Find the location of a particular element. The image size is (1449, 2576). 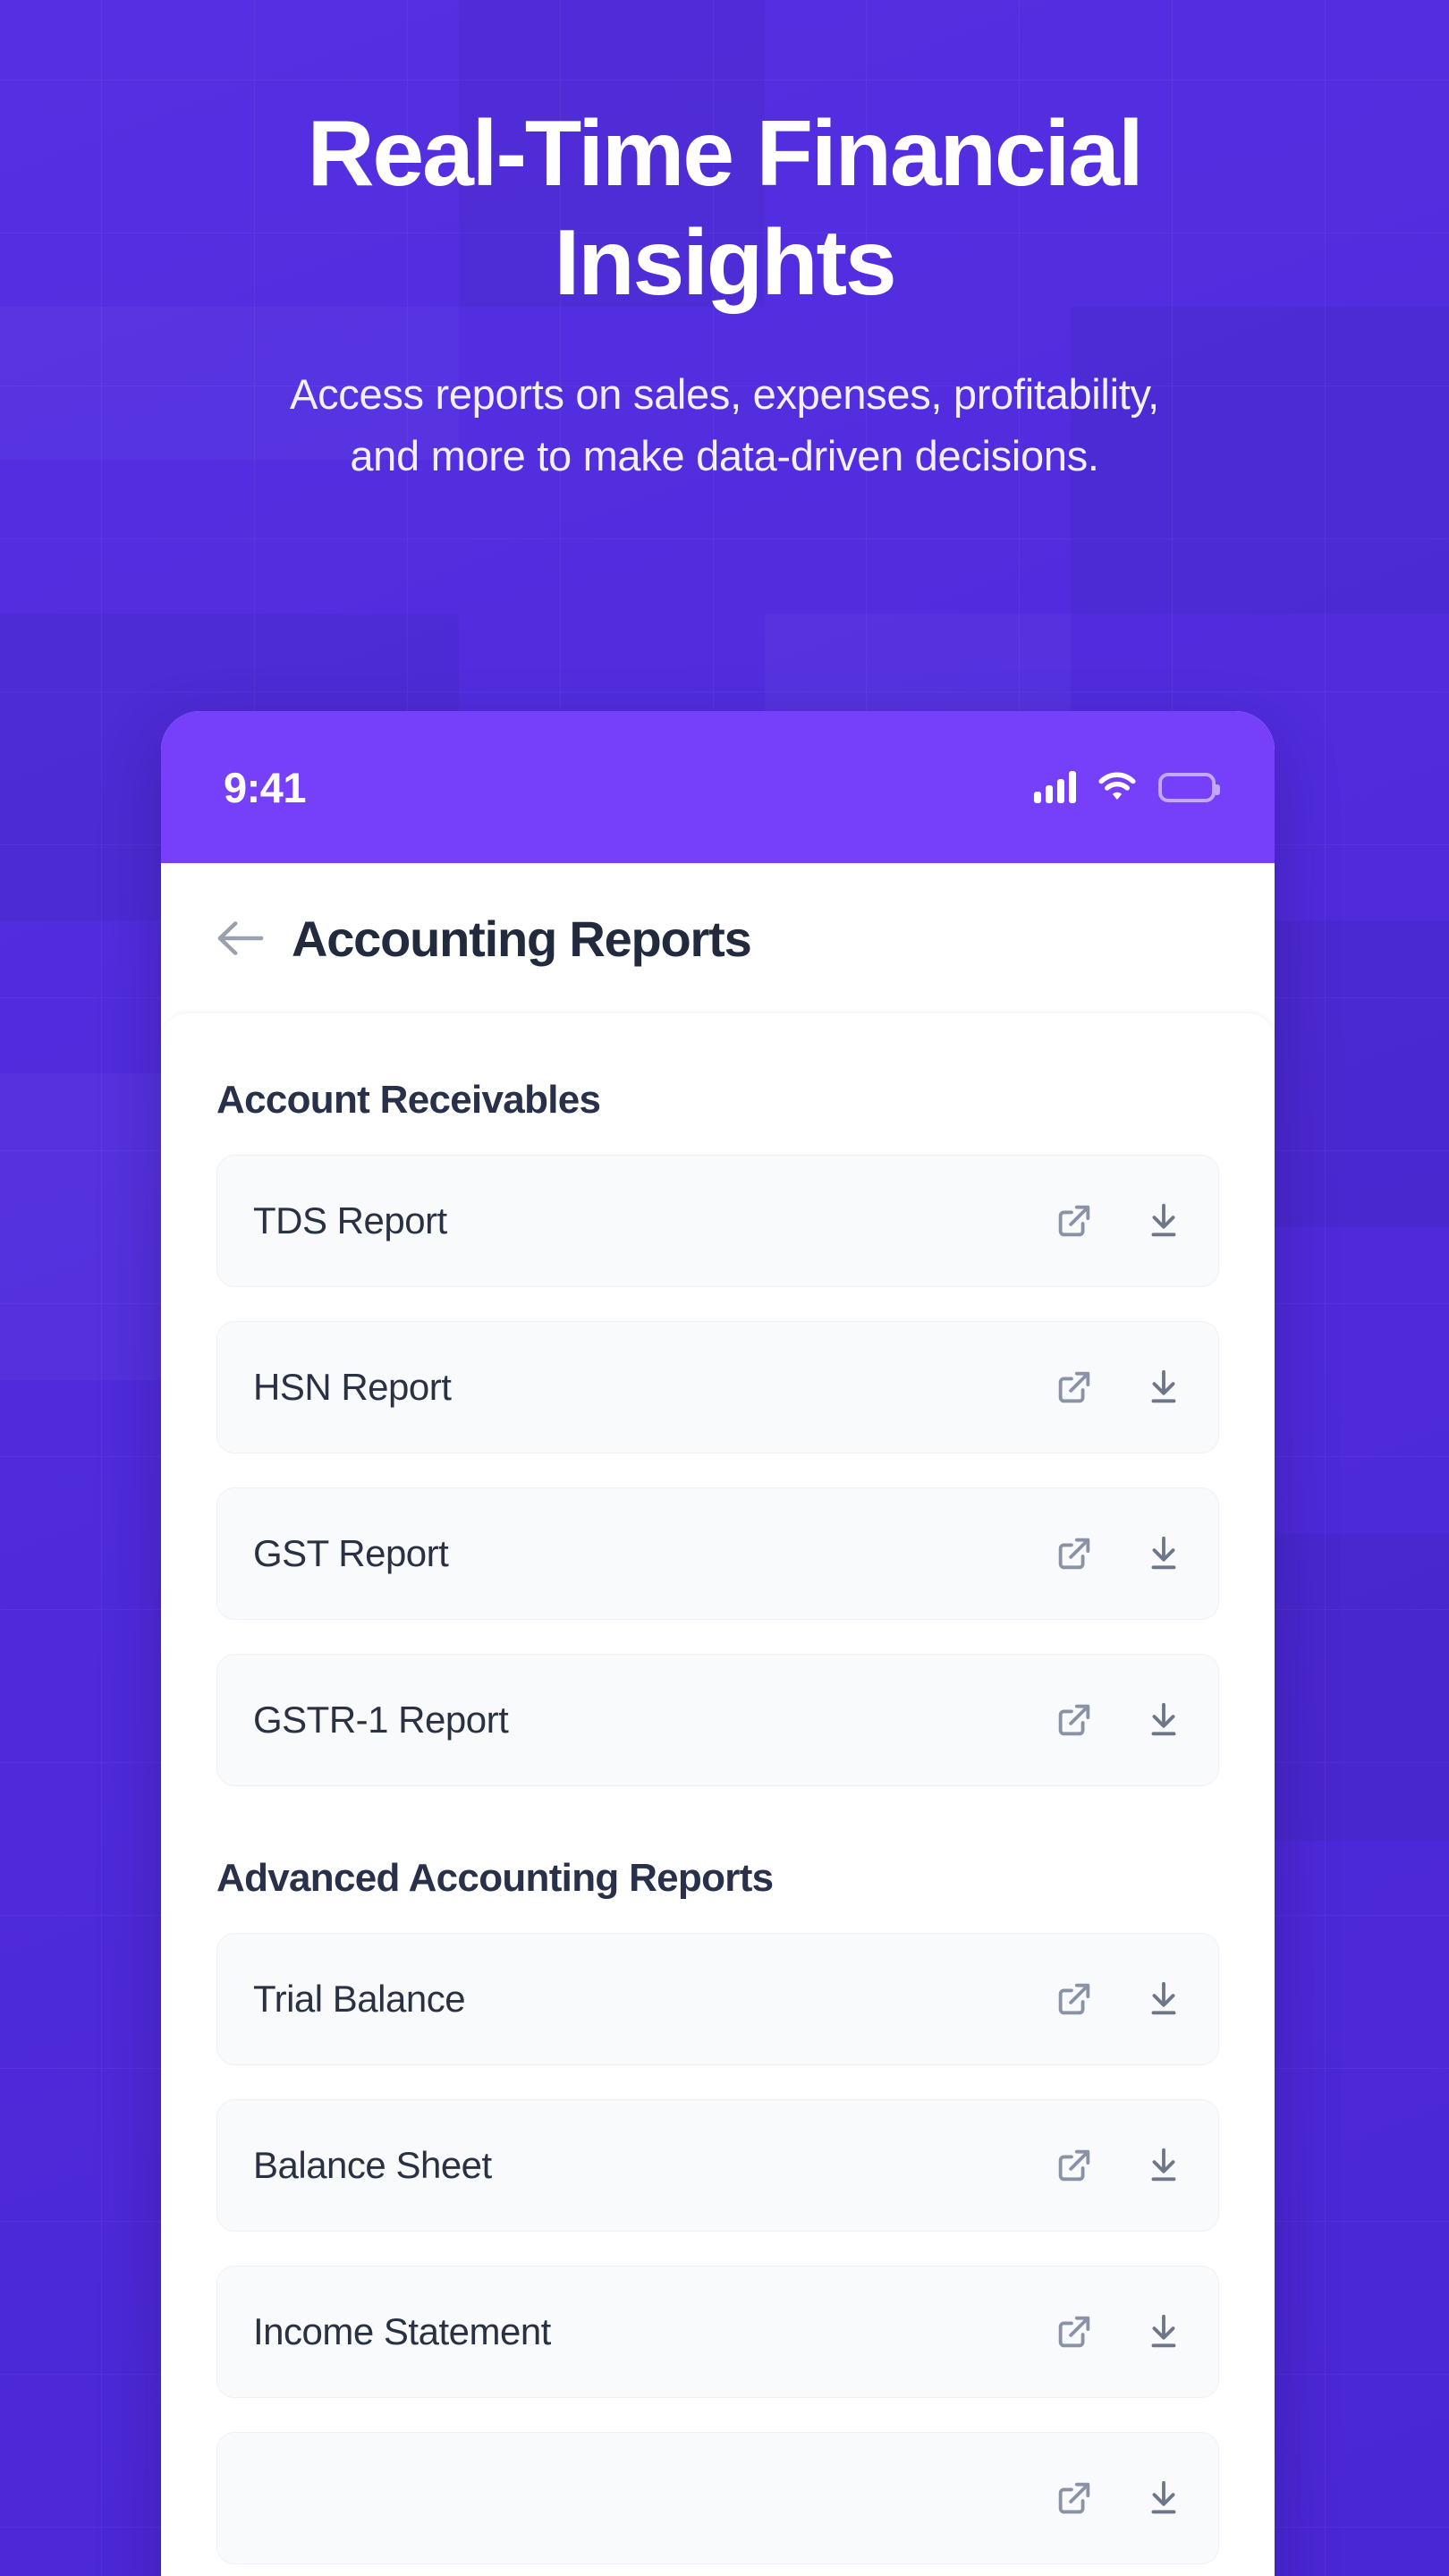

signal-icon is located at coordinates (1055, 787).